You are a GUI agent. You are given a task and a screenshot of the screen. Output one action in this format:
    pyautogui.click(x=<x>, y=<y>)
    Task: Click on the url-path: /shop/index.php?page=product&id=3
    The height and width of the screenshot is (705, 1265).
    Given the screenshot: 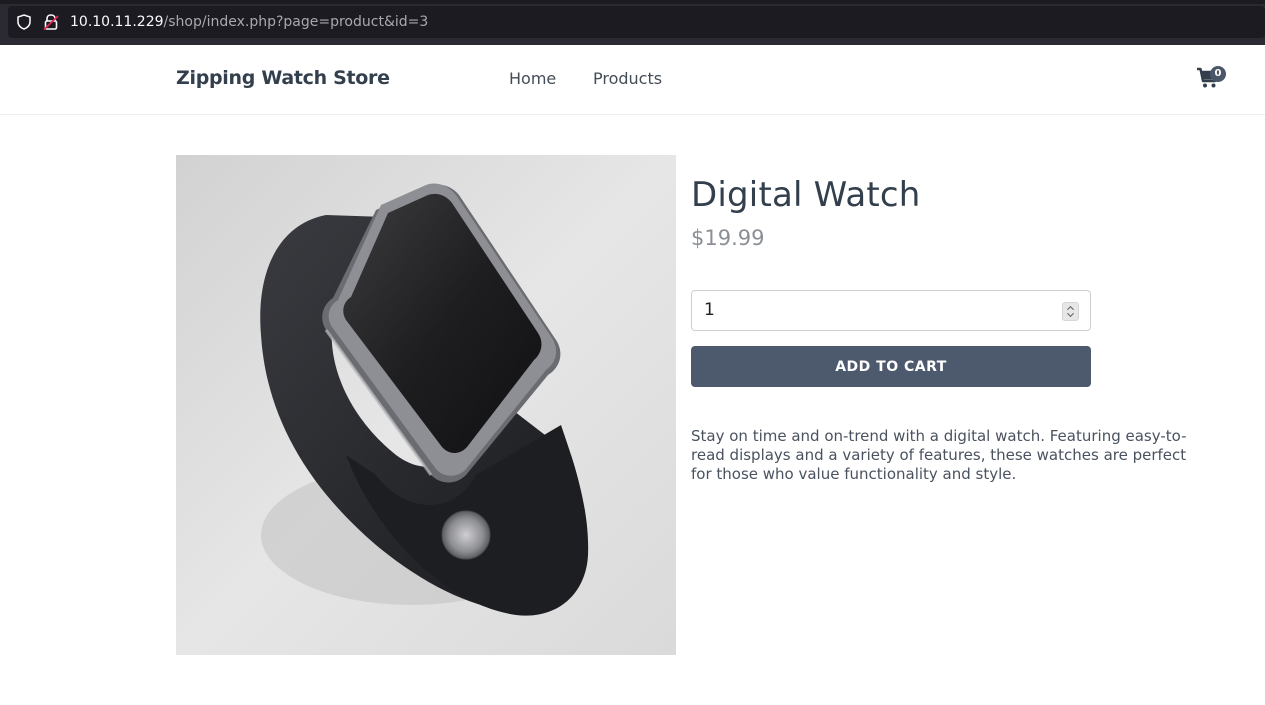 What is the action you would take?
    pyautogui.click(x=296, y=22)
    